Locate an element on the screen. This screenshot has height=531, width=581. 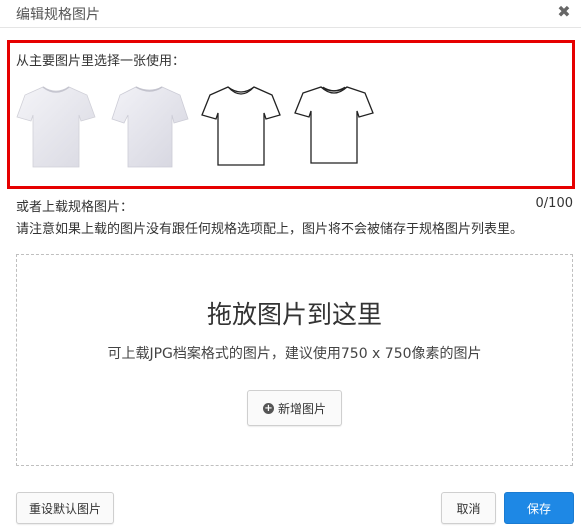
cancel-button: 取消 is located at coordinates (468, 508).